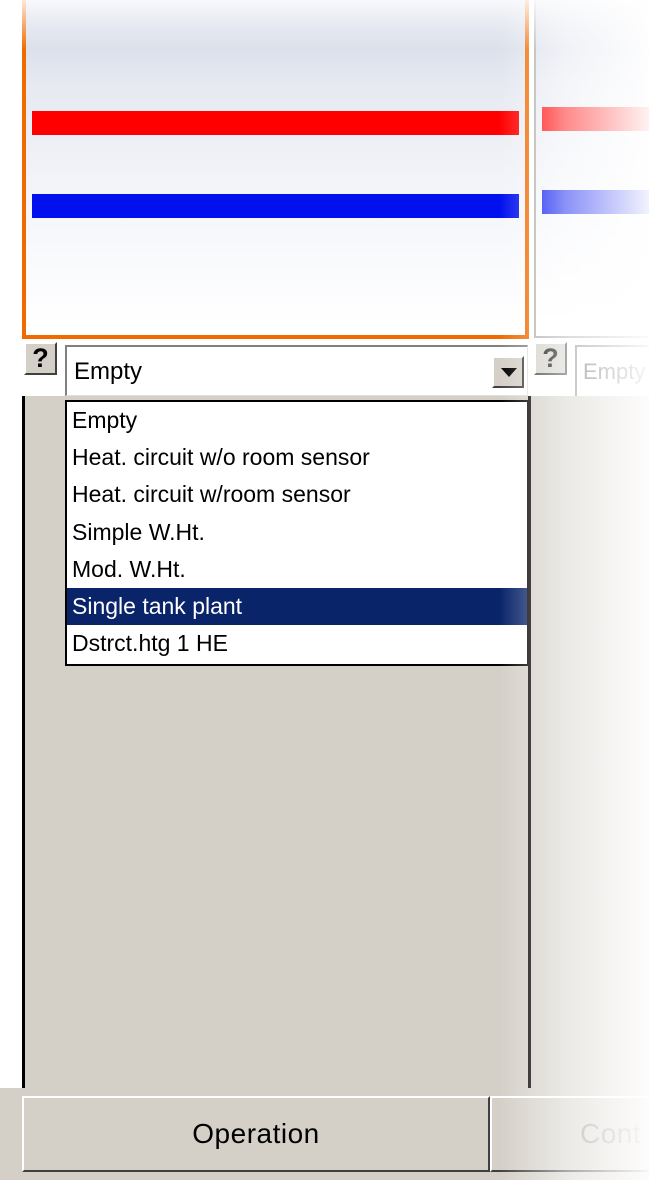  I want to click on plant-type-select-2: Empty, so click(612, 370).